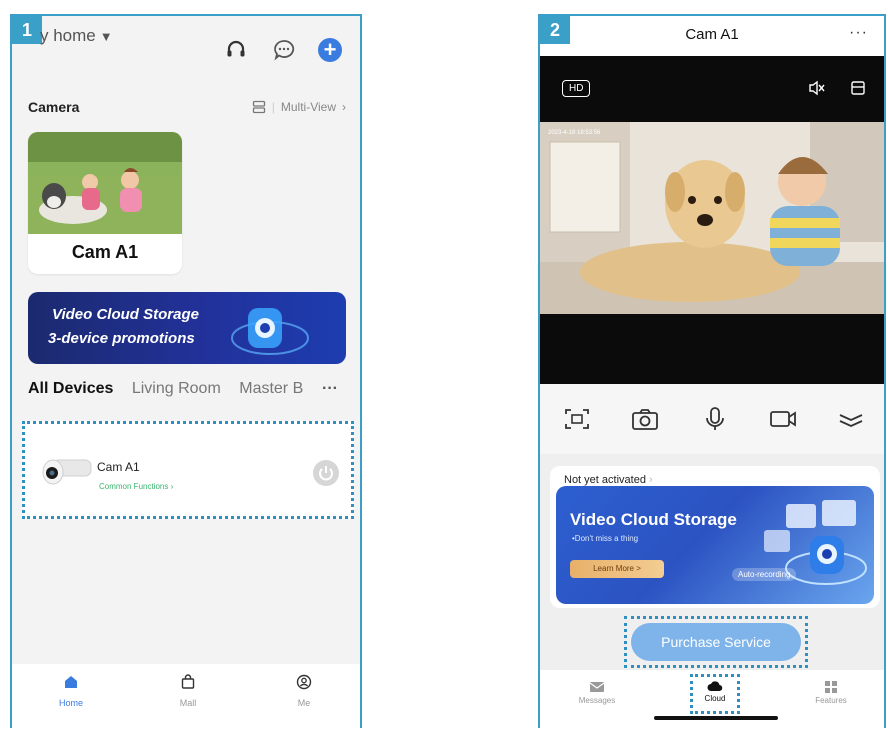  I want to click on power-icon, so click(326, 473).